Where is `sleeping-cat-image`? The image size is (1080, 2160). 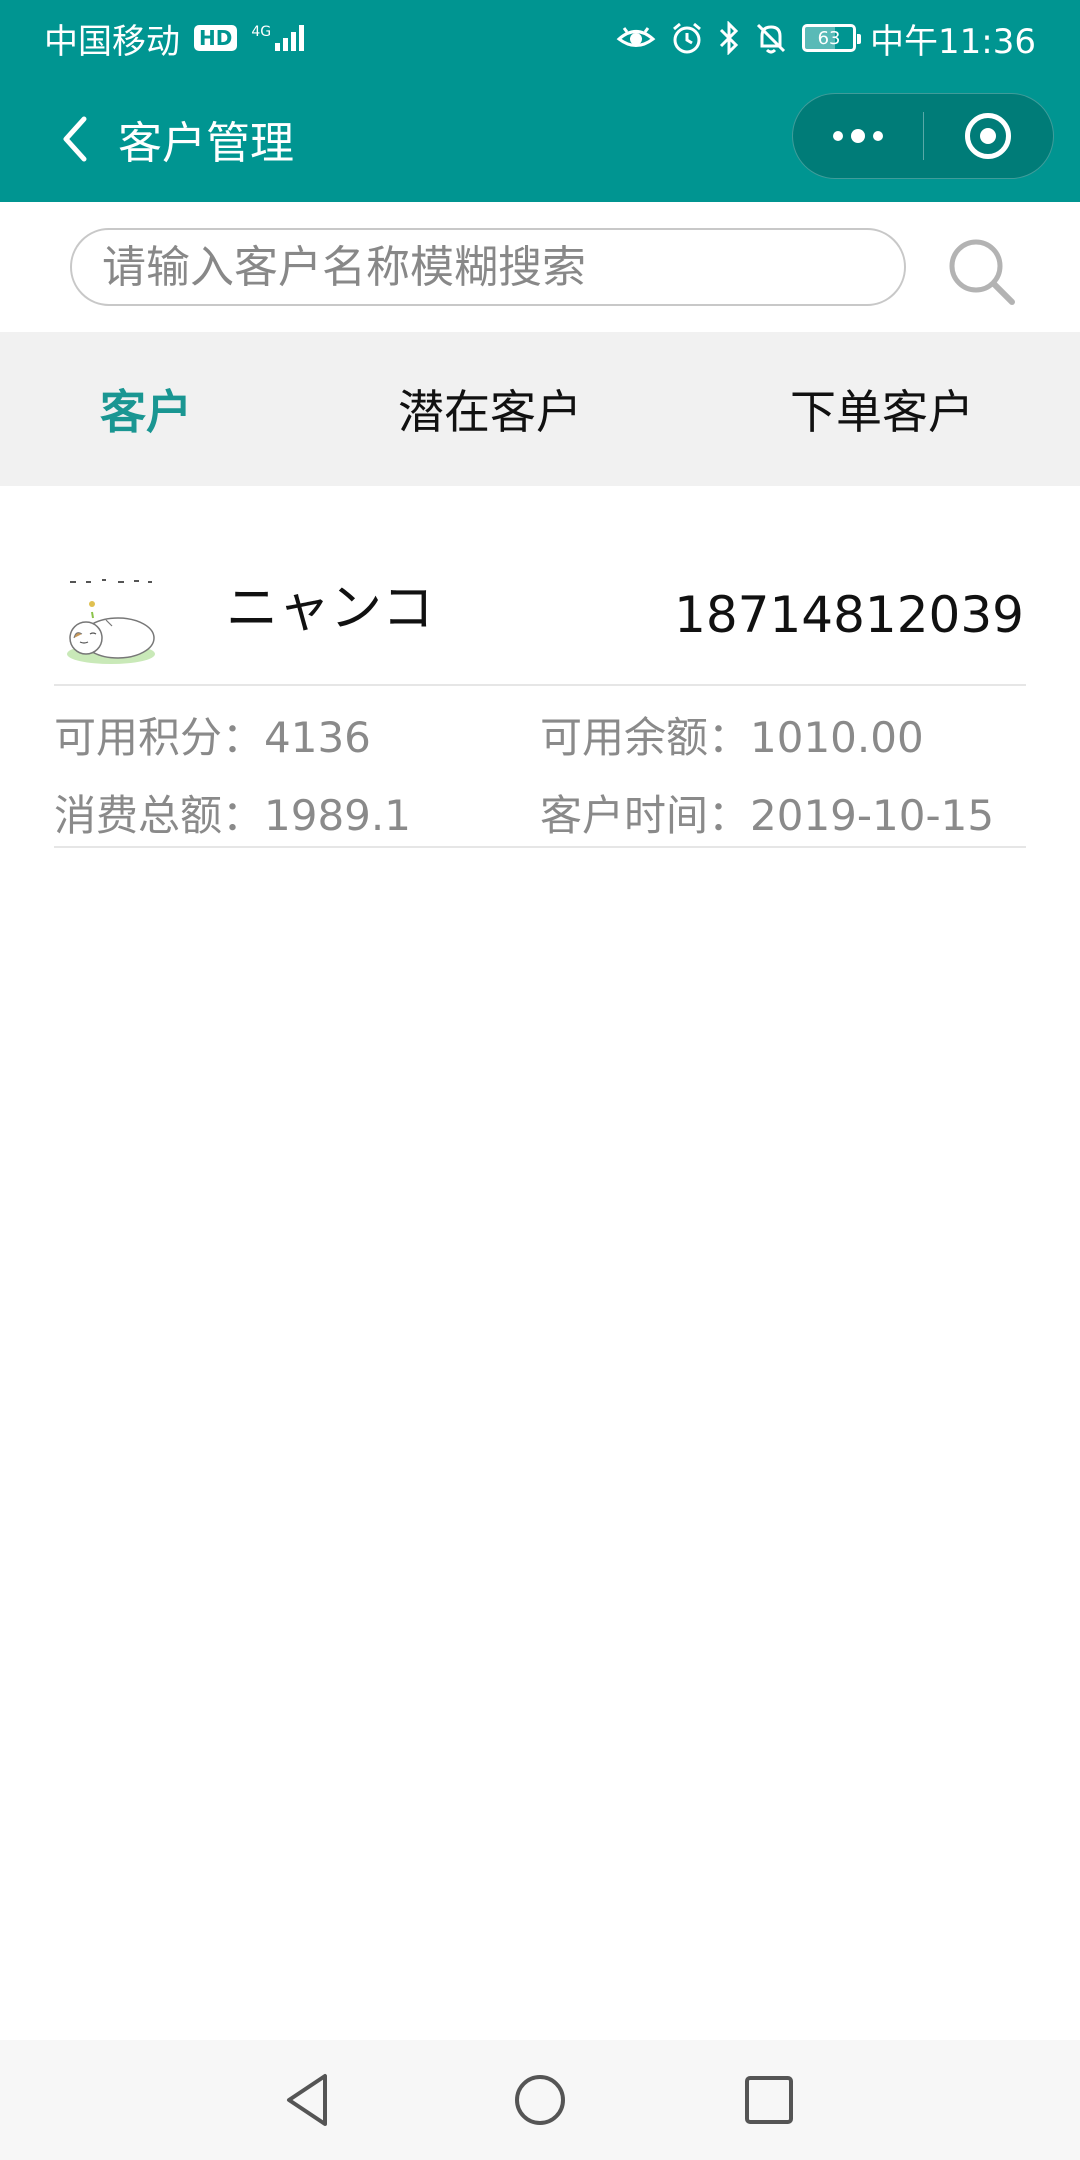 sleeping-cat-image is located at coordinates (111, 621).